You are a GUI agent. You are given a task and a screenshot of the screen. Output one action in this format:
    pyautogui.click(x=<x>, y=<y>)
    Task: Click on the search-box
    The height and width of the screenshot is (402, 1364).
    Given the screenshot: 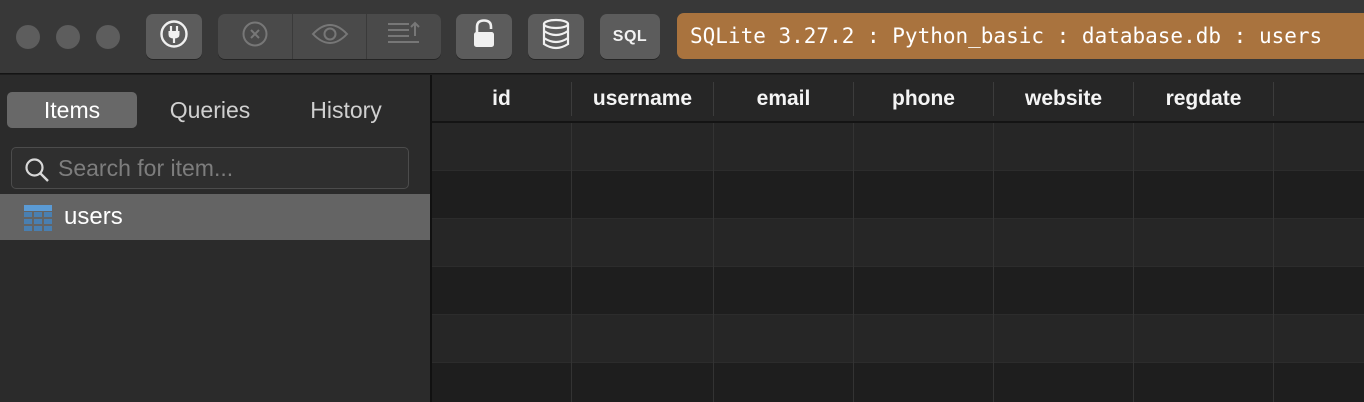 What is the action you would take?
    pyautogui.click(x=210, y=168)
    